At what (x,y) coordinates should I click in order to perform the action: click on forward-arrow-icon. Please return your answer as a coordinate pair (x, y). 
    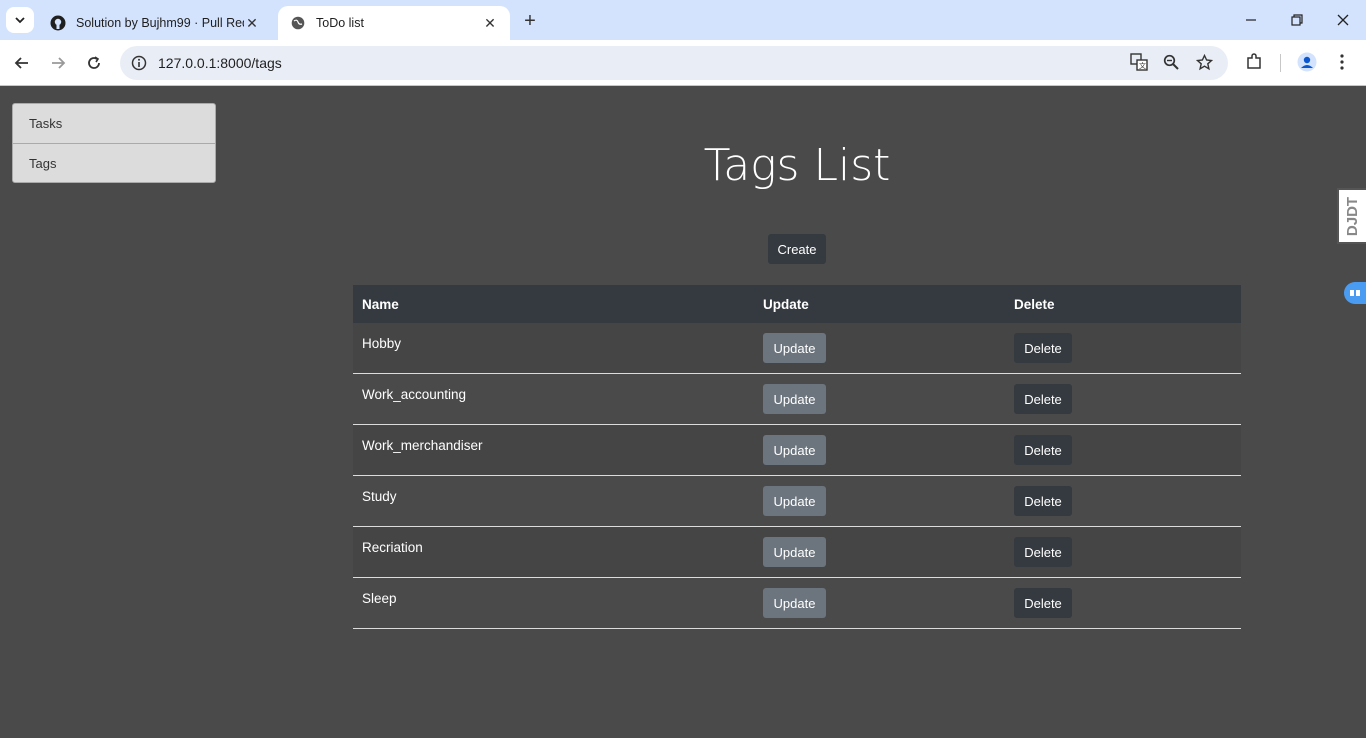
    Looking at the image, I should click on (58, 63).